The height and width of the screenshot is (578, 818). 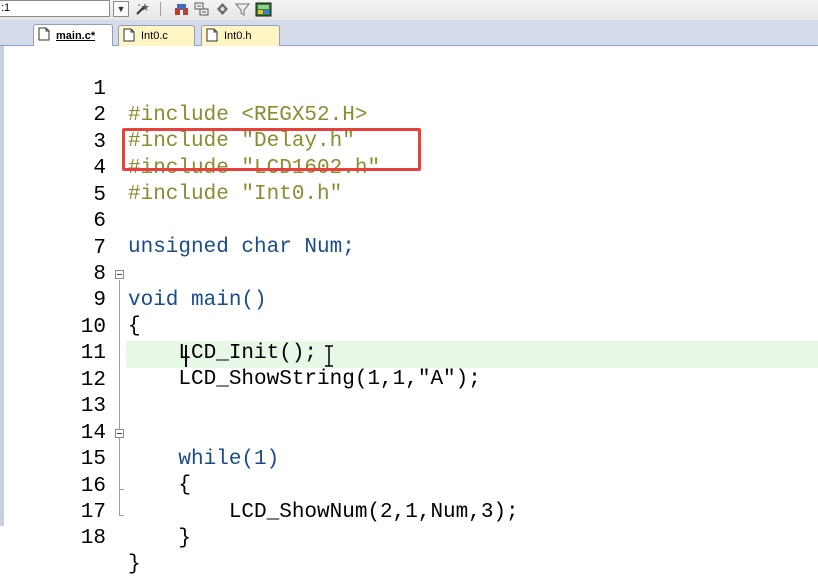 What do you see at coordinates (6, 8) in the screenshot?
I see `target-select-value: :1` at bounding box center [6, 8].